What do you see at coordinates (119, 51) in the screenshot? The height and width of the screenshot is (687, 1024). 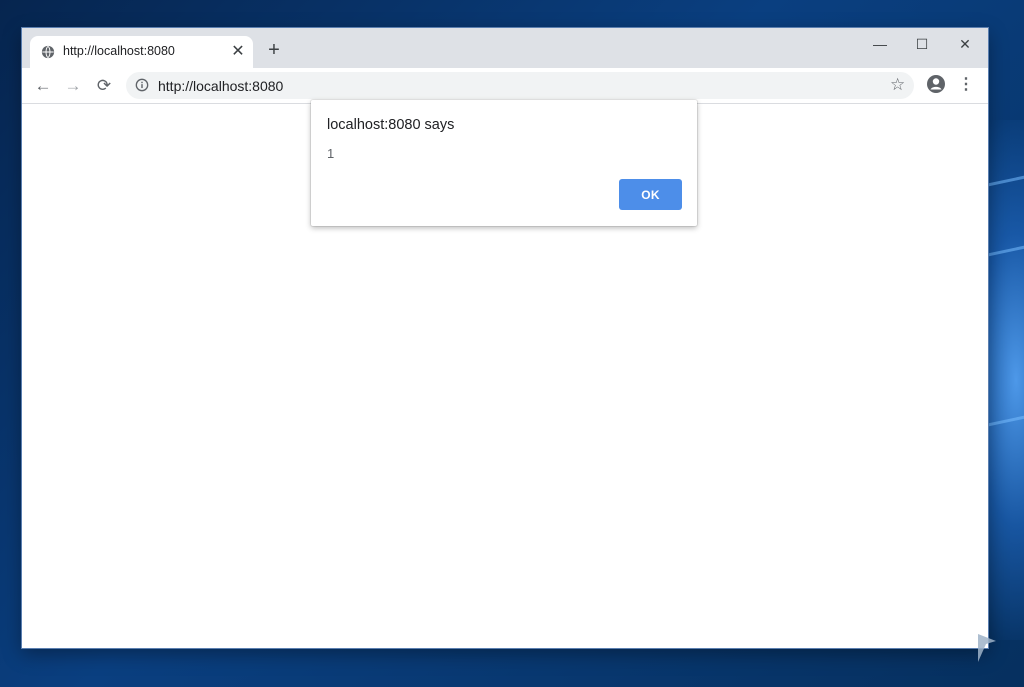 I see `tab-title: http://localhost:8080` at bounding box center [119, 51].